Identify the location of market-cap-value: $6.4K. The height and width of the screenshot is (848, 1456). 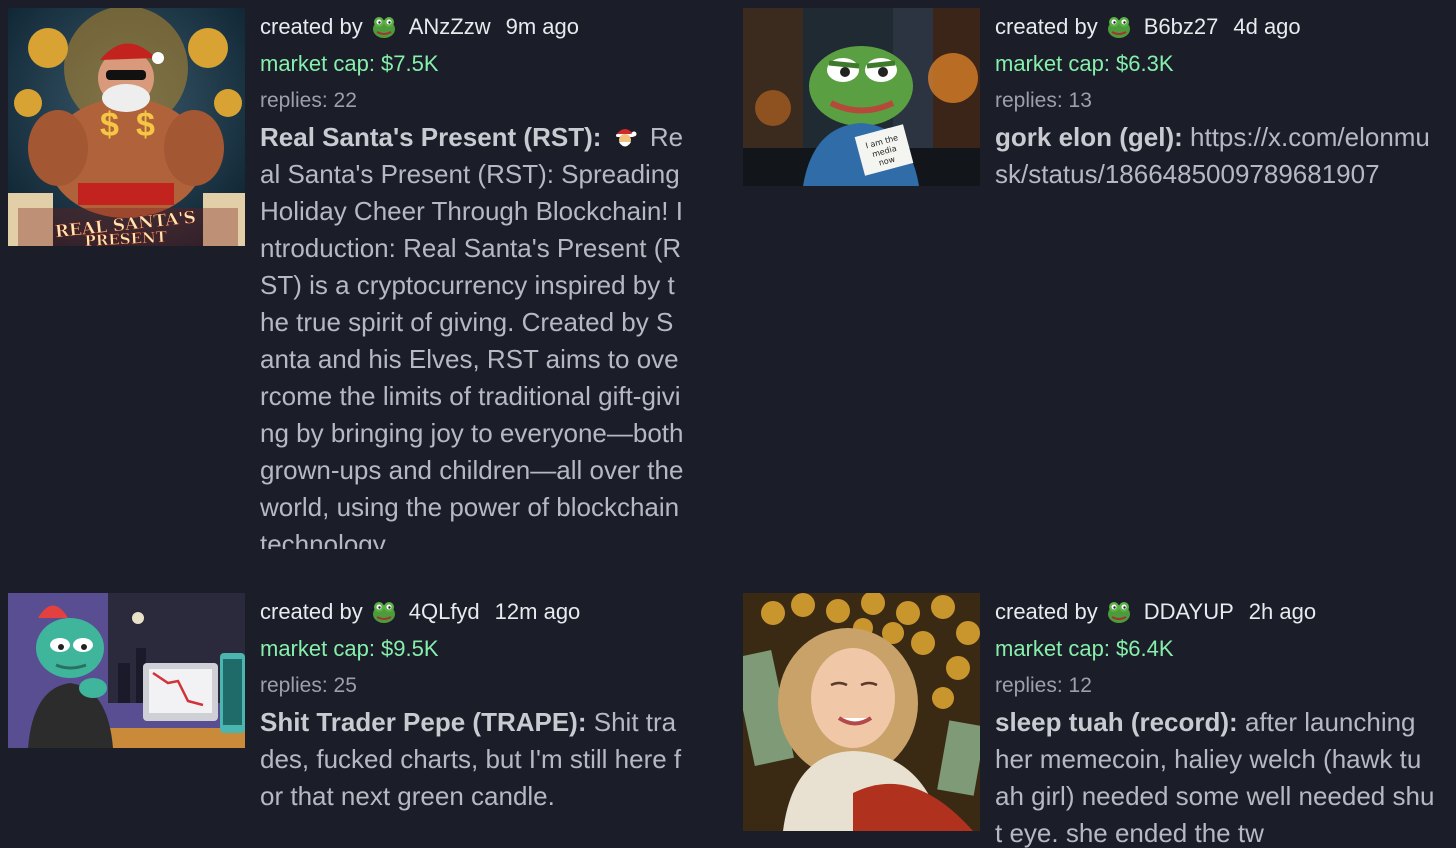
(1145, 648).